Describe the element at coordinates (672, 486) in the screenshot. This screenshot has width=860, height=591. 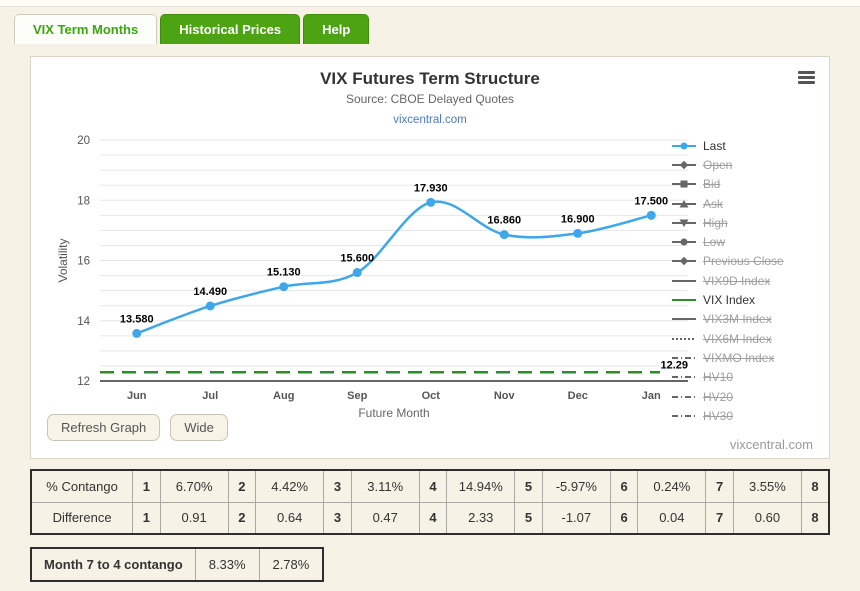
I see `value-cell: 0.24%` at that location.